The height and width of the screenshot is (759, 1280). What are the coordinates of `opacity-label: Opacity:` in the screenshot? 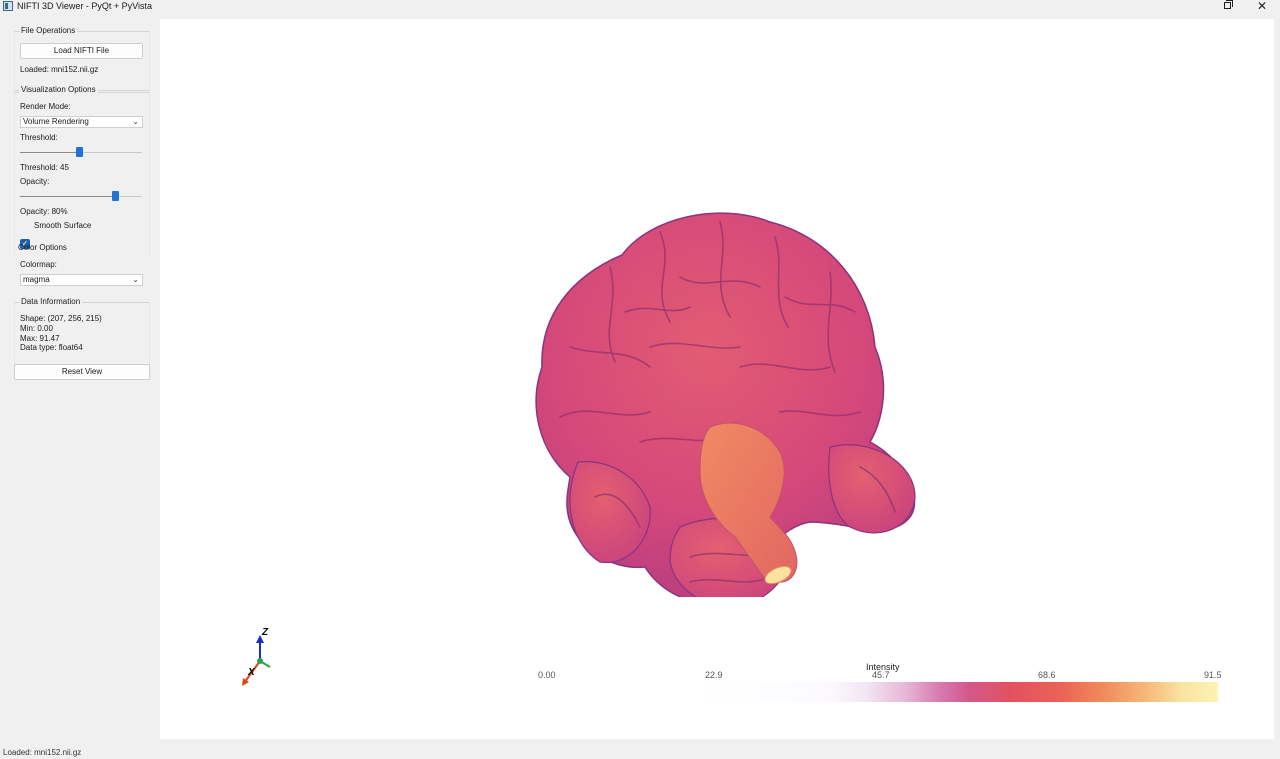 It's located at (35, 181).